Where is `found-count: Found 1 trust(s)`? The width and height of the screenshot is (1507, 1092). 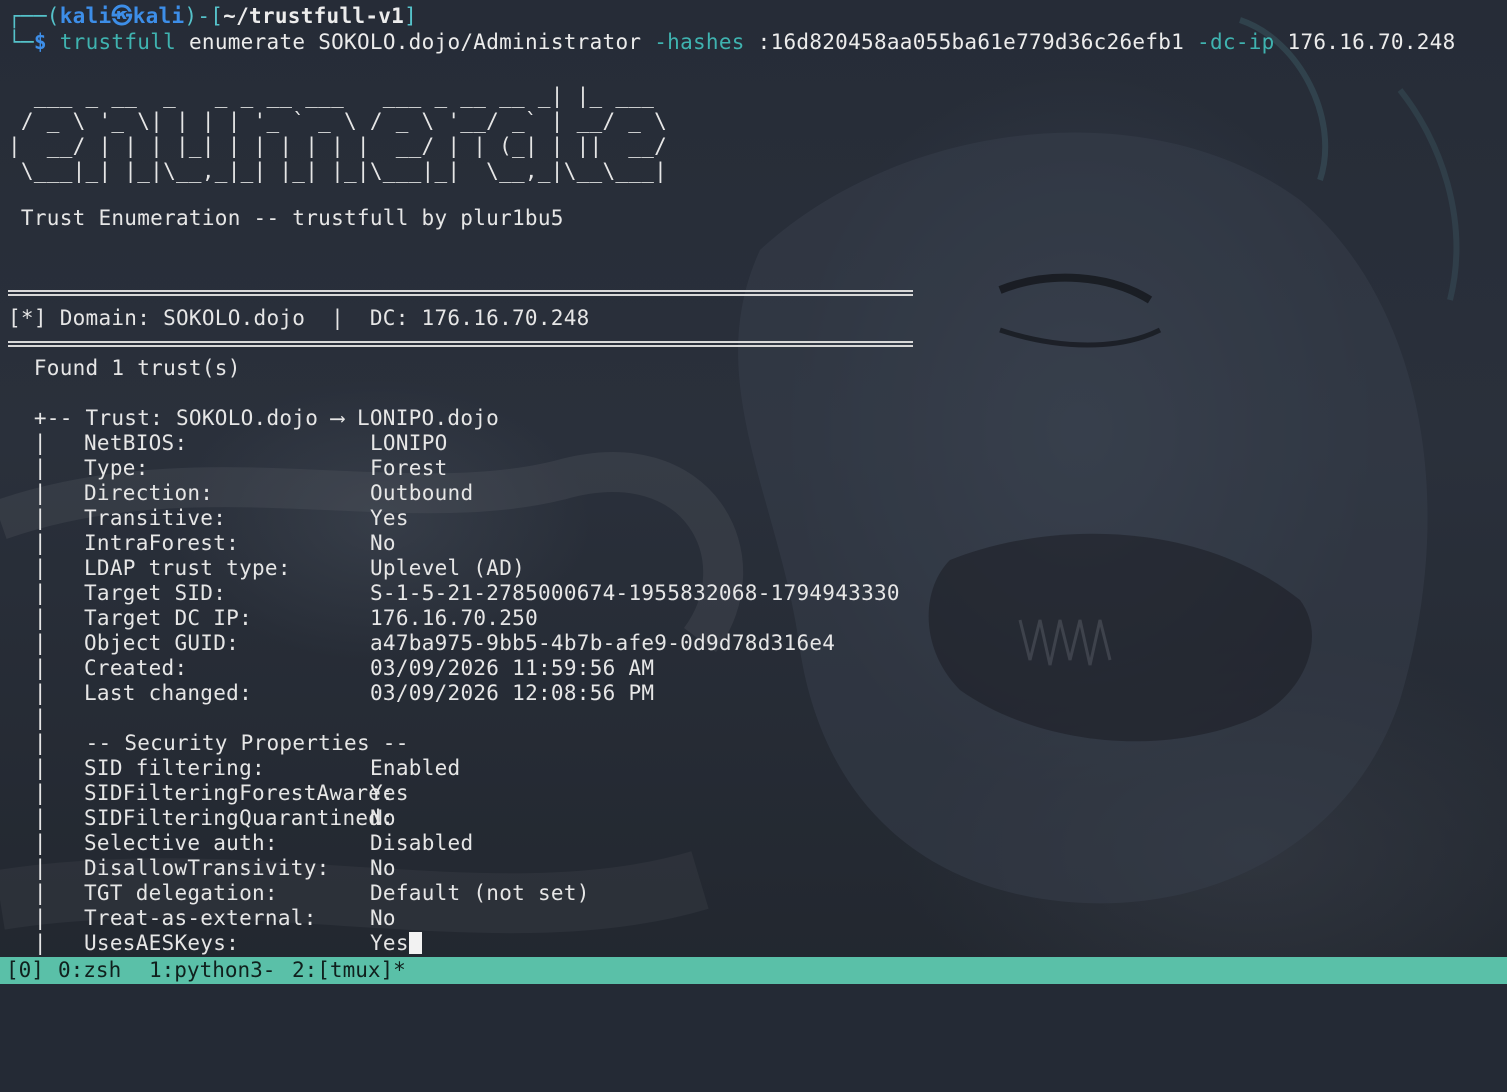
found-count: Found 1 trust(s) is located at coordinates (124, 368).